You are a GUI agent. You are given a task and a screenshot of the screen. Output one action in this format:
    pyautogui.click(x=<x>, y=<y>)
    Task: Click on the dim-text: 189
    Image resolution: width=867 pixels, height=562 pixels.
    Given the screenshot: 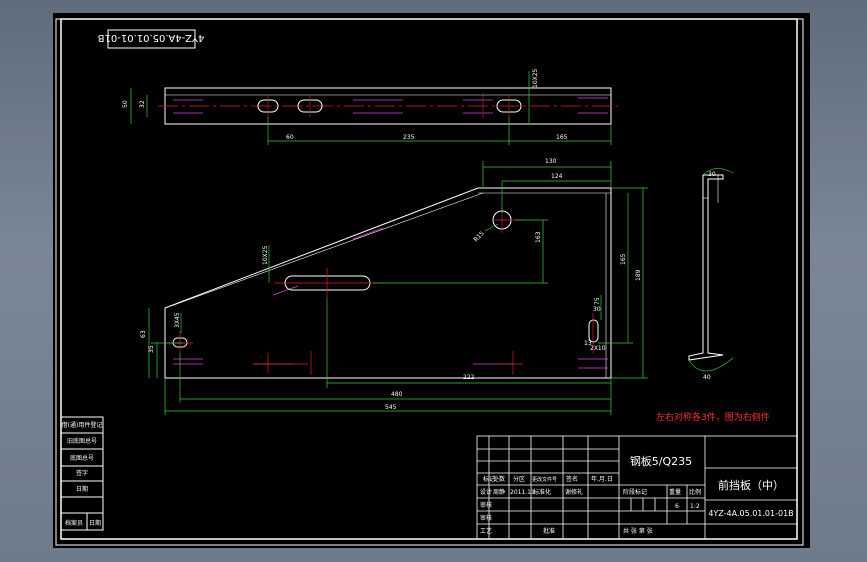 What is the action you would take?
    pyautogui.click(x=638, y=275)
    